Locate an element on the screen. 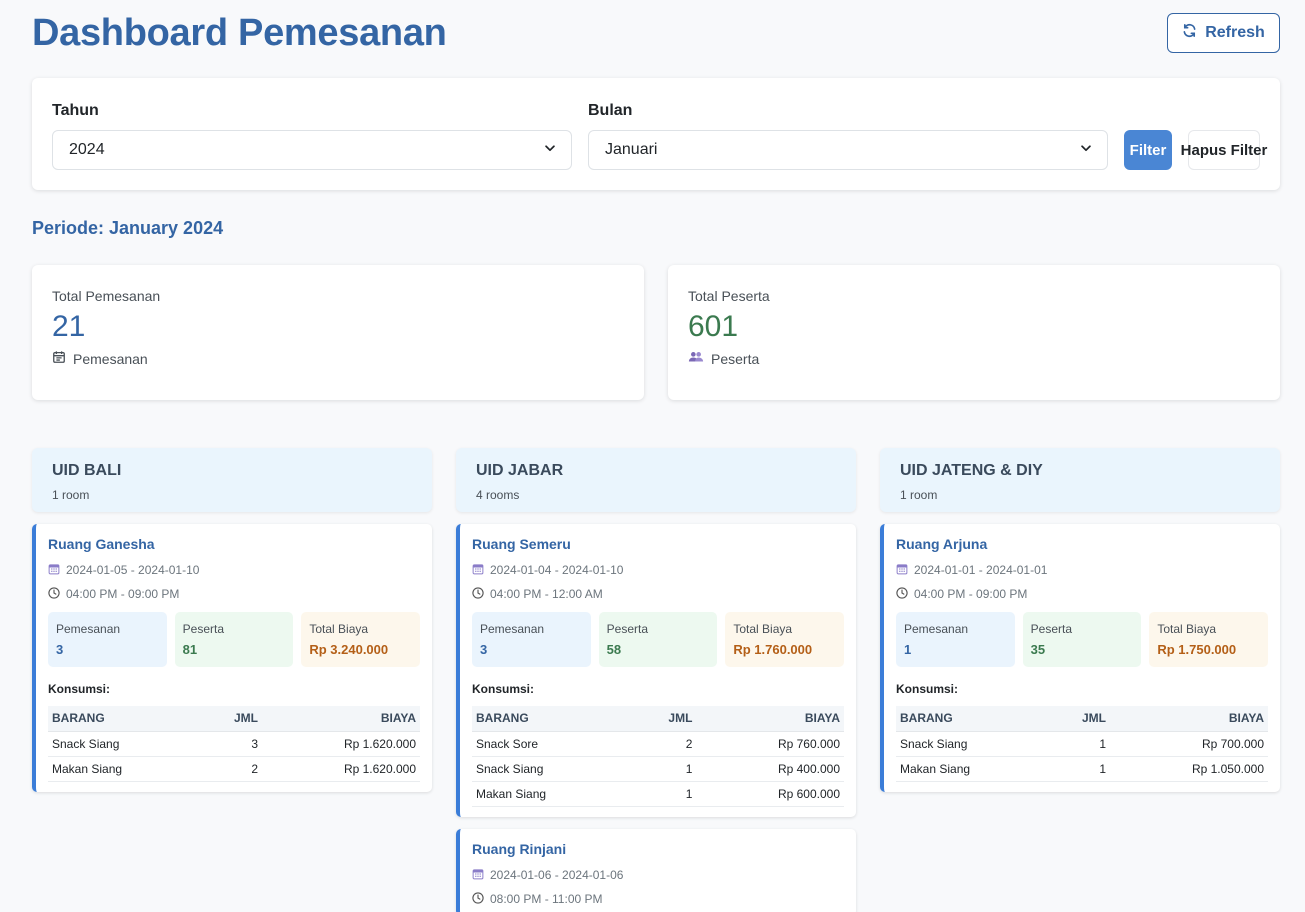 The height and width of the screenshot is (912, 1305). table-row: Snack Siang 1 Rp 700.000 is located at coordinates (1082, 744).